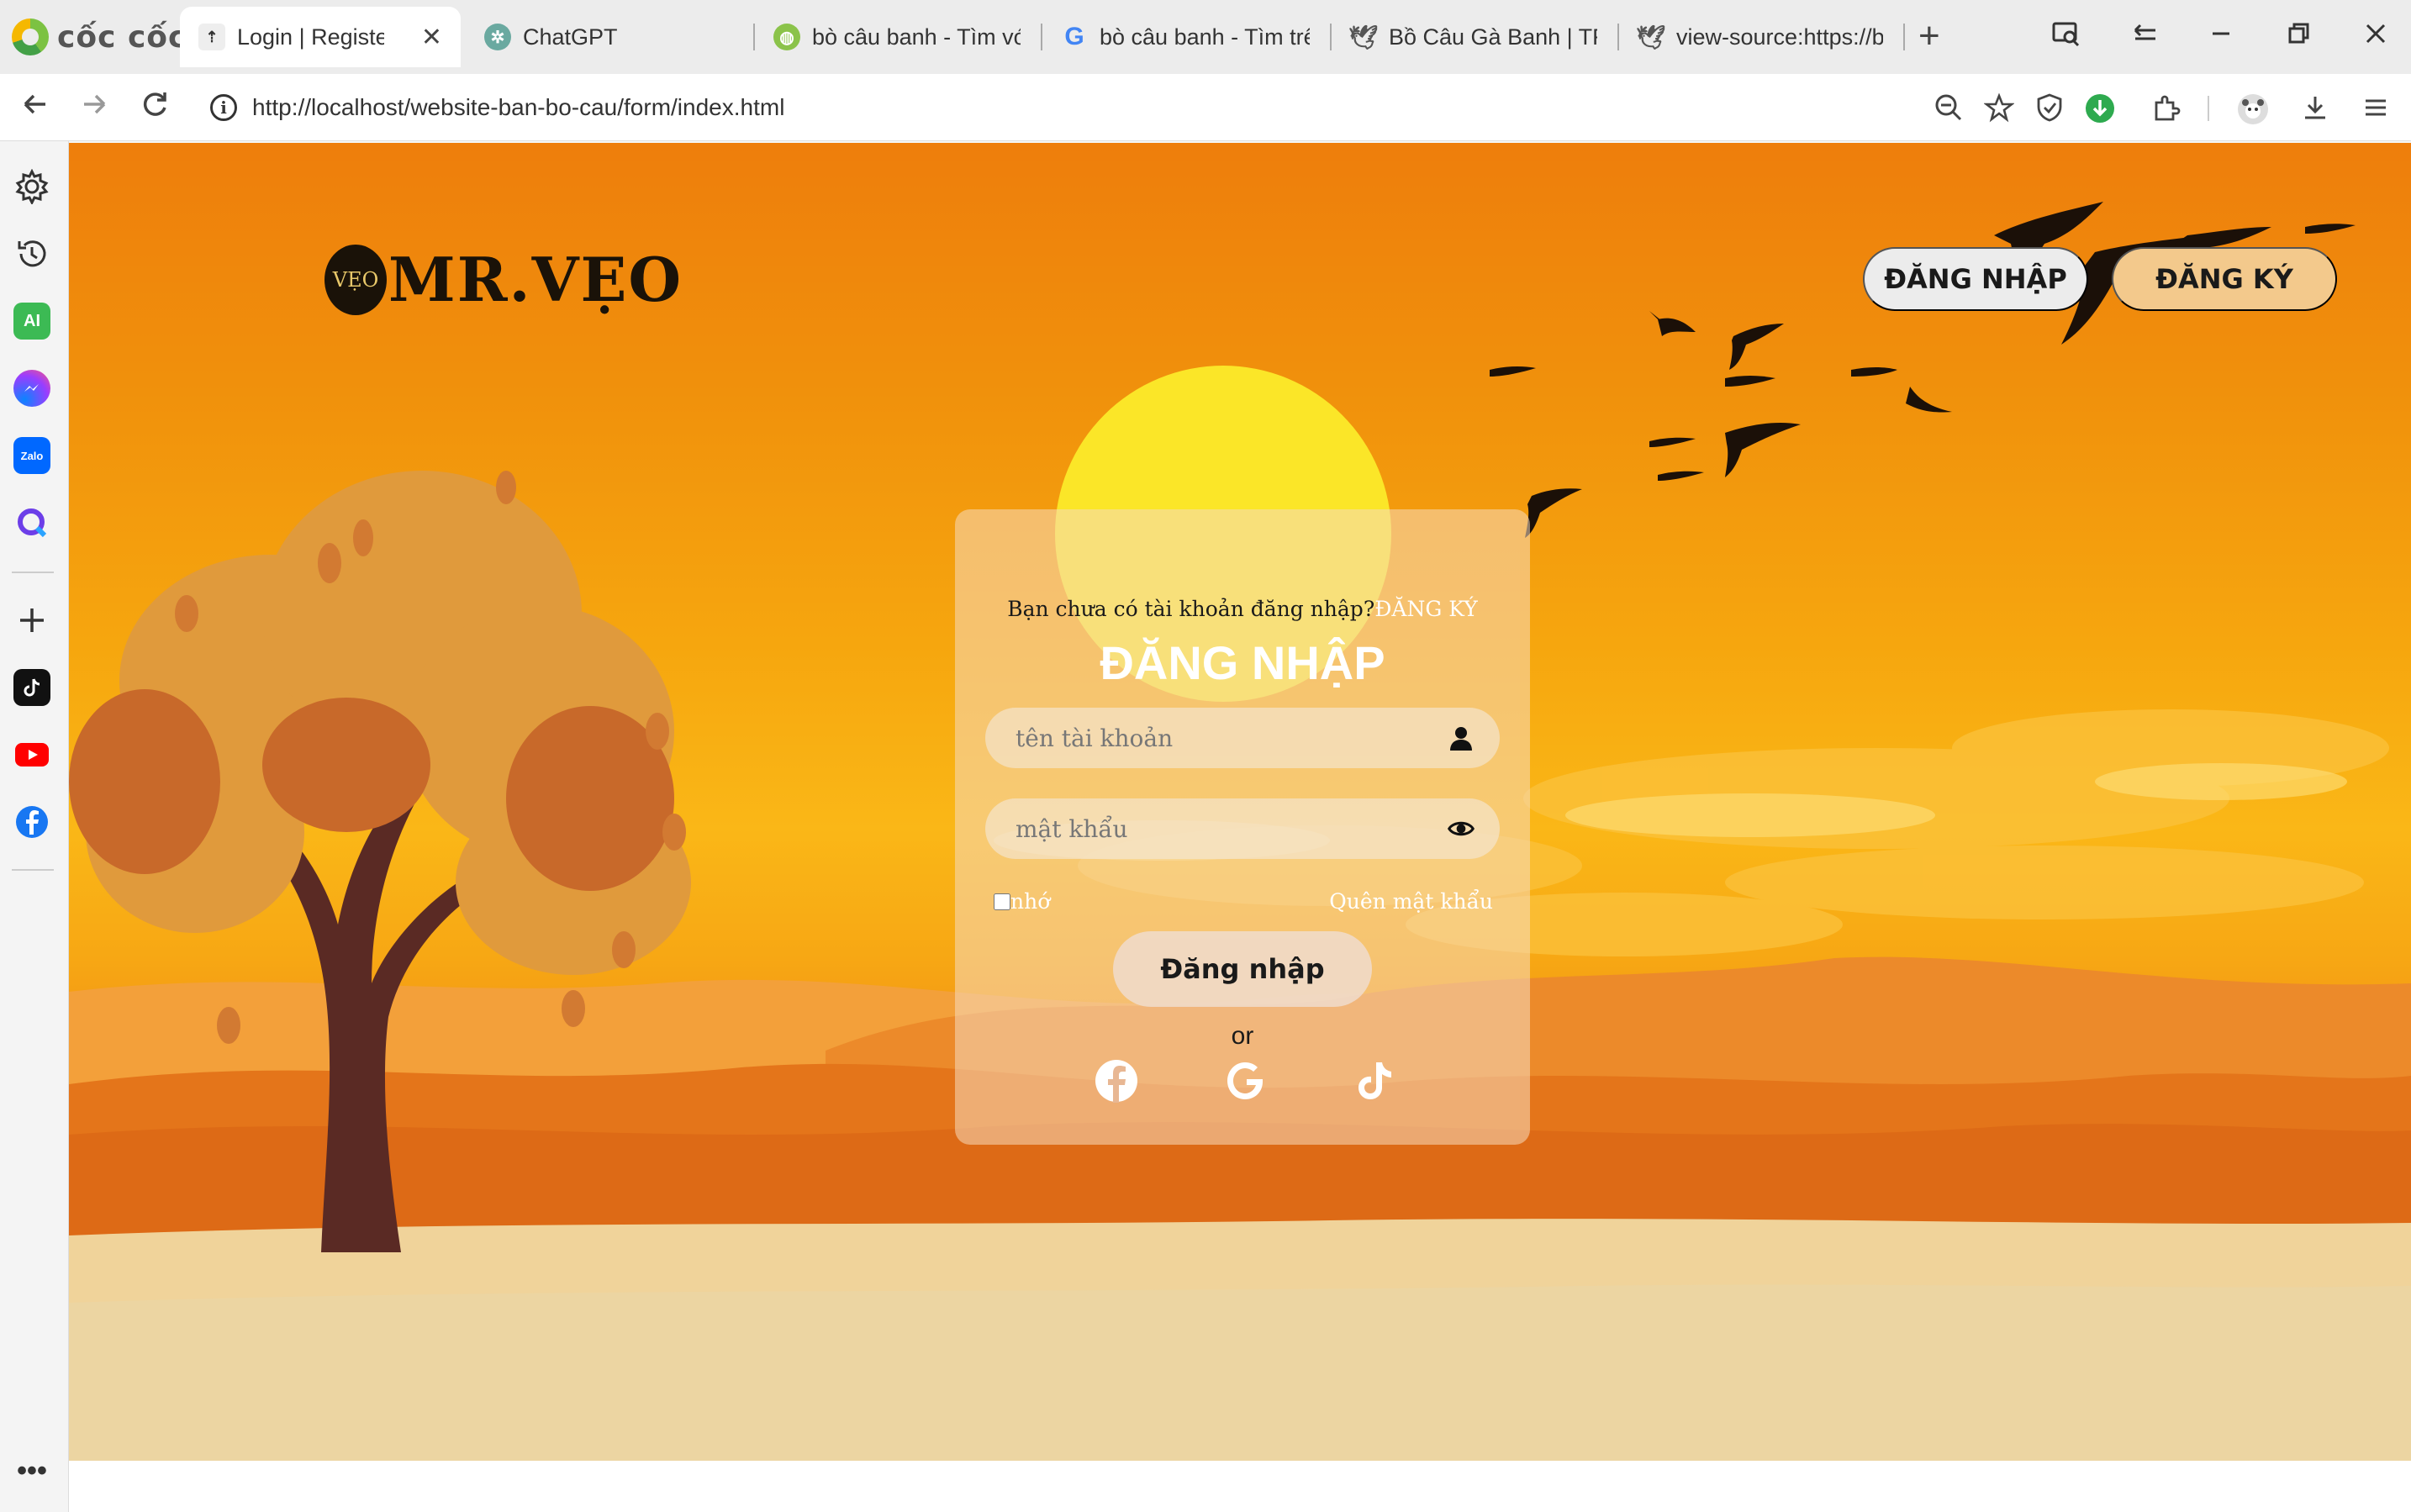  I want to click on browser-brand-label: cốc cốc, so click(122, 37).